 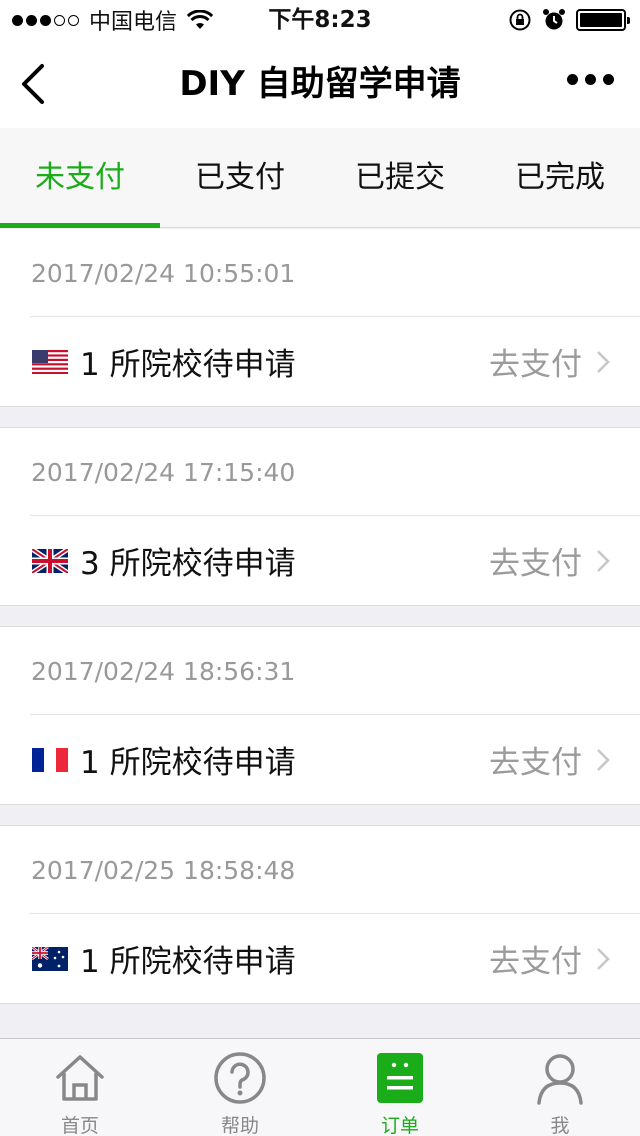 I want to click on alarm-icon, so click(x=554, y=19).